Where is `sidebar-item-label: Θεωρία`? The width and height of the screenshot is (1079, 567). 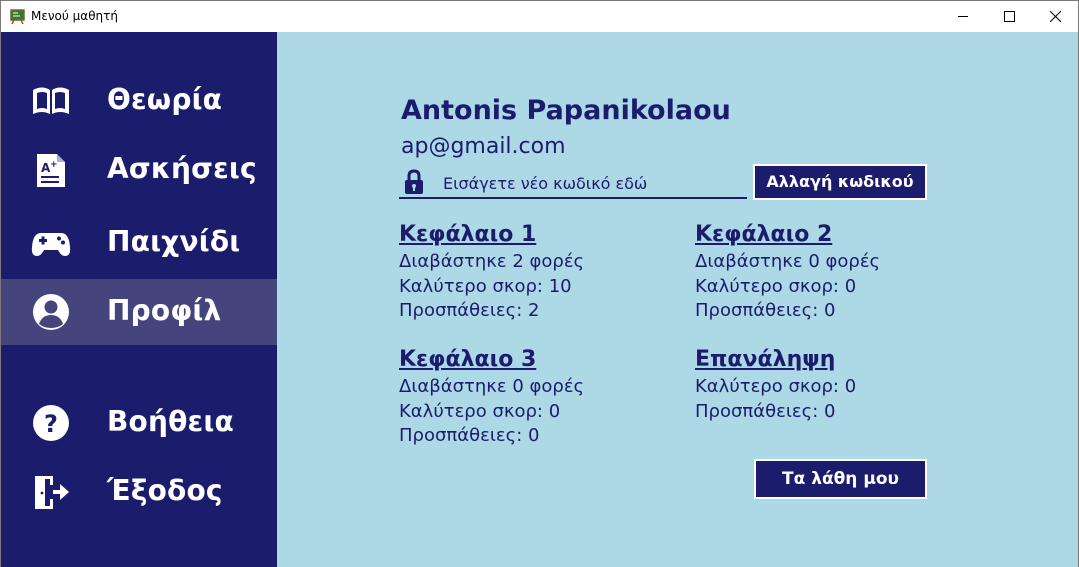 sidebar-item-label: Θεωρία is located at coordinates (165, 99).